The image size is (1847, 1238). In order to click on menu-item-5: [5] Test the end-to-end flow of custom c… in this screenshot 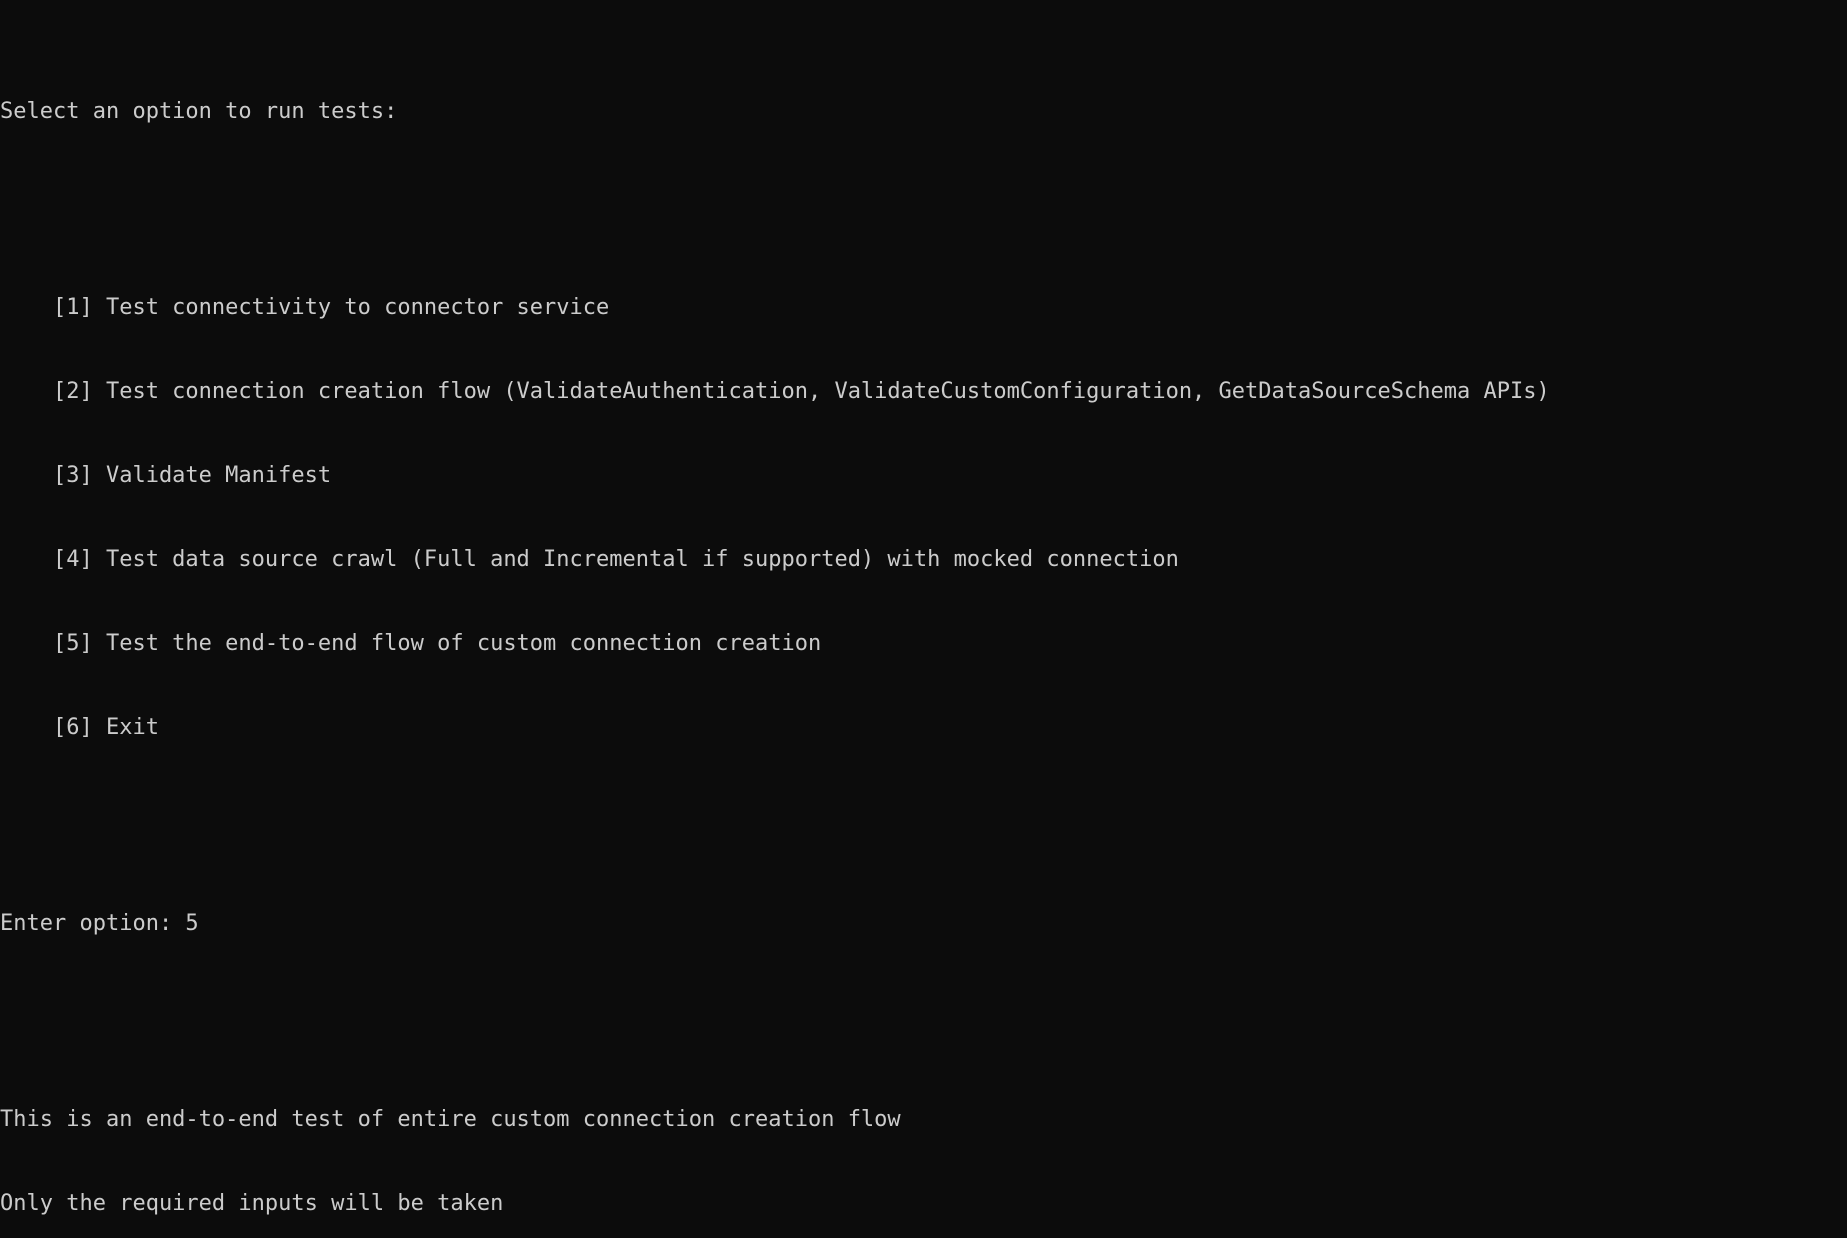, I will do `click(923, 644)`.